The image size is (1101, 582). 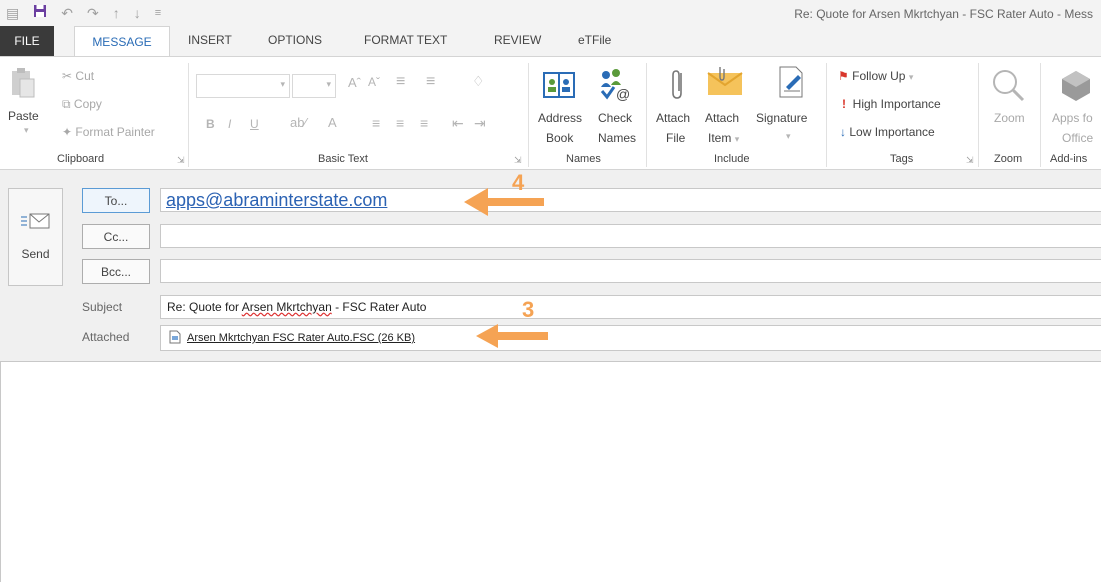 What do you see at coordinates (478, 81) in the screenshot?
I see `clear-formatting-icon: ♢` at bounding box center [478, 81].